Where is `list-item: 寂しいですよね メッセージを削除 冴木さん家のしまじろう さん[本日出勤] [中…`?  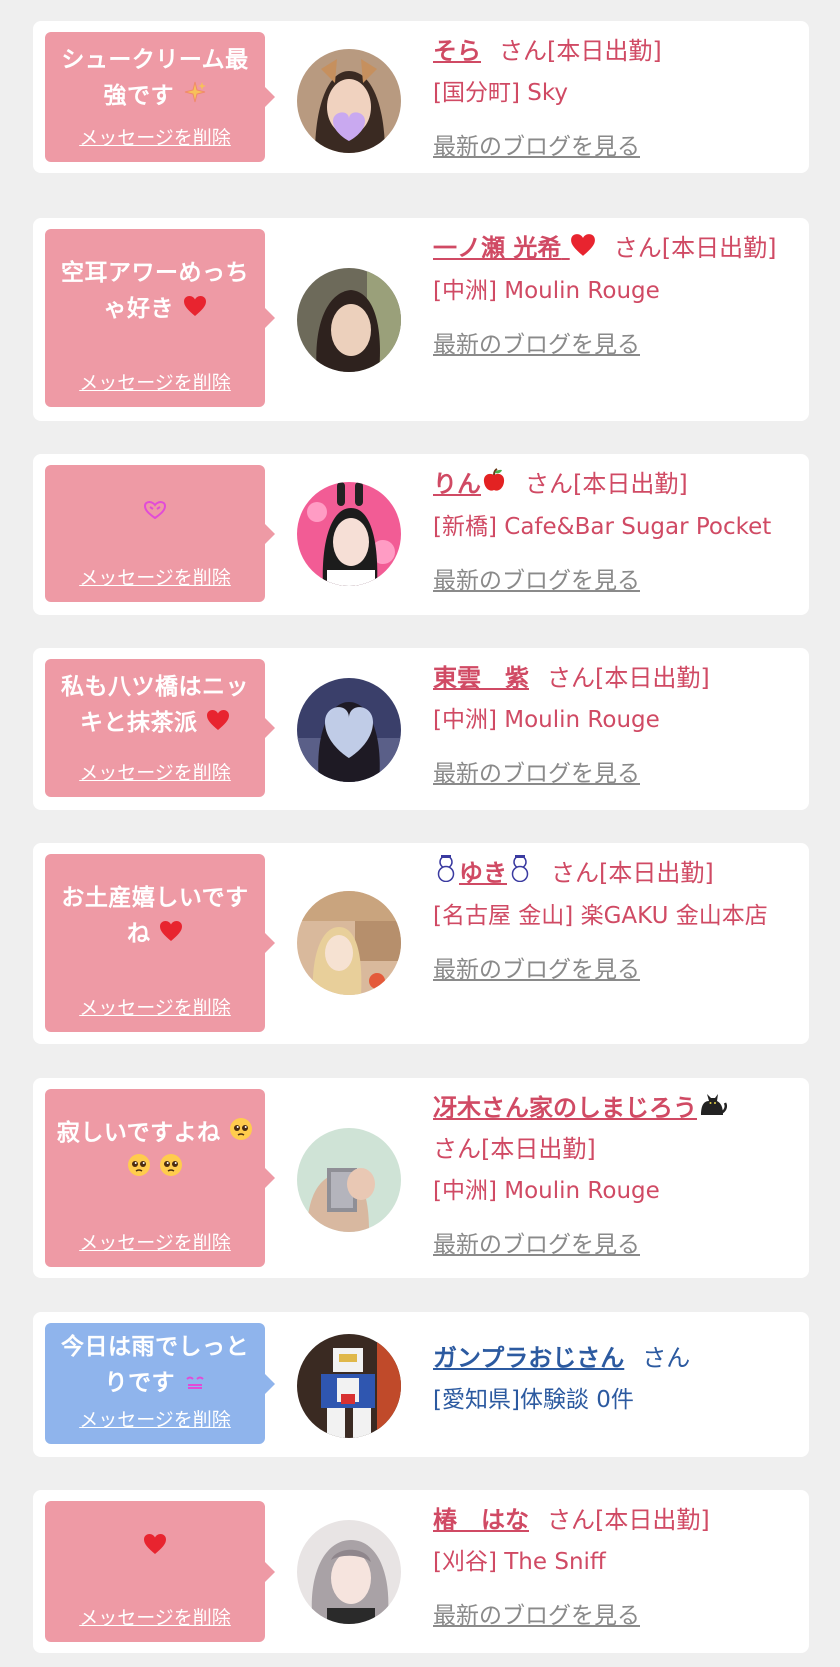 list-item: 寂しいですよね メッセージを削除 冴木さん家のしまじろう さん[本日出勤] [中… is located at coordinates (421, 1178).